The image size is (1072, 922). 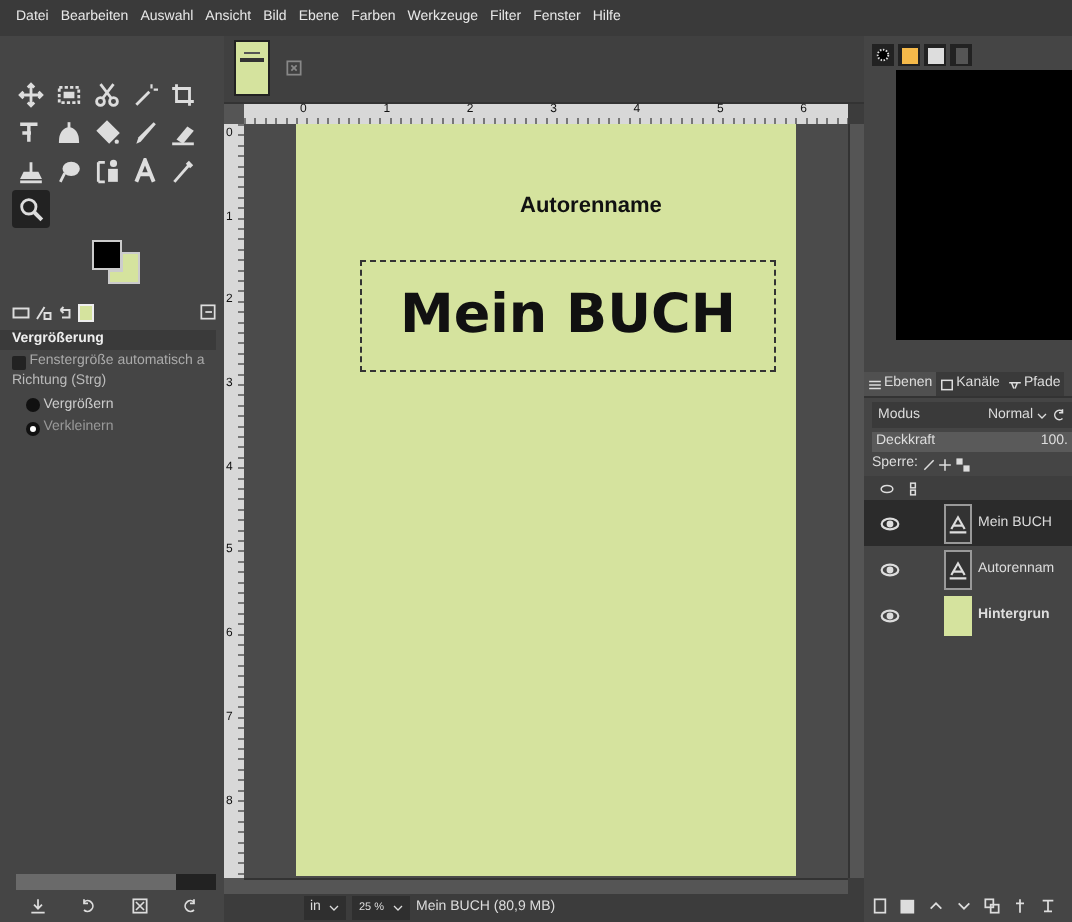 I want to click on paths-icon, so click(x=1014, y=384).